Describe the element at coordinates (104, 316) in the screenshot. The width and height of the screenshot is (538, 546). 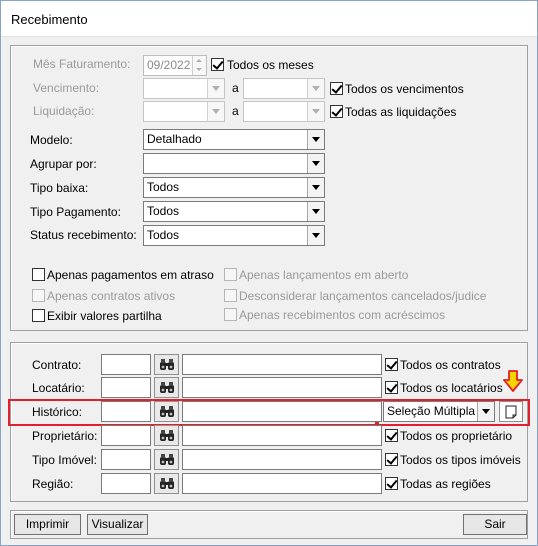
I see `partilha-label: Exibir valores partilha` at that location.